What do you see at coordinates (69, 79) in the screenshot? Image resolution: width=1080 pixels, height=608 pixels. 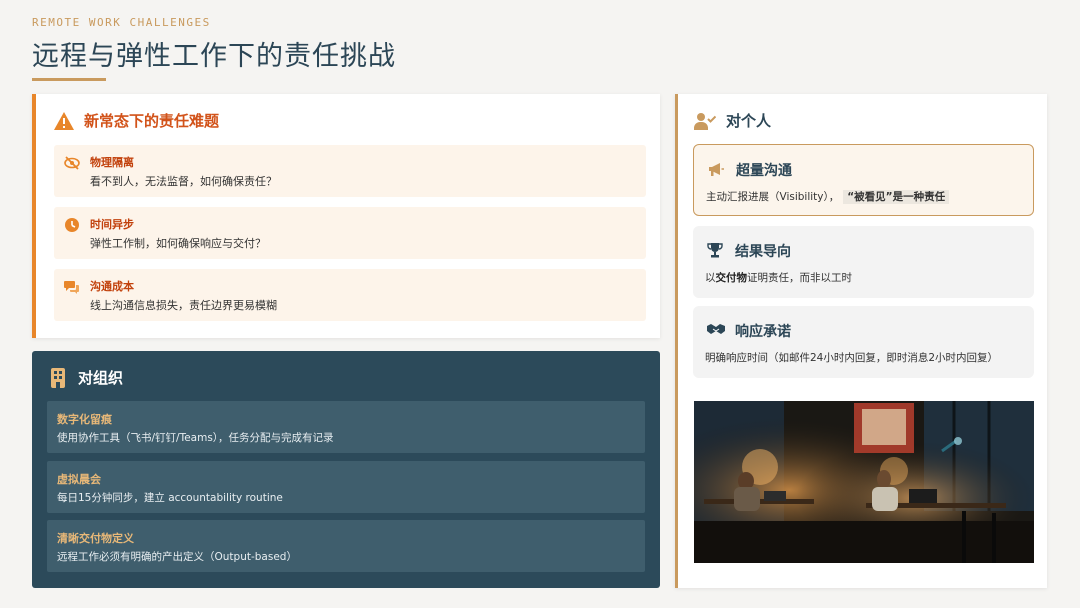 I see `title-underline` at bounding box center [69, 79].